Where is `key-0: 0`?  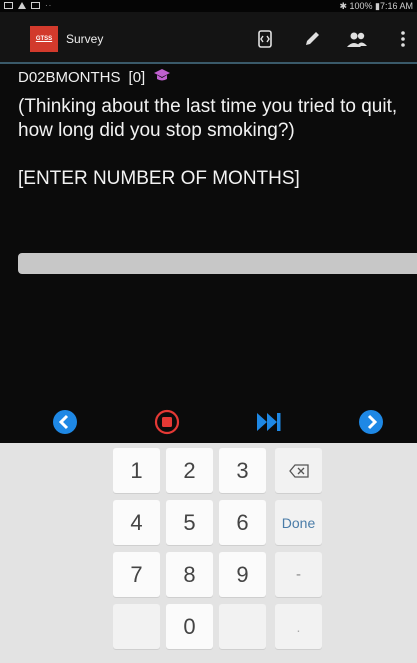
key-0: 0 is located at coordinates (189, 626).